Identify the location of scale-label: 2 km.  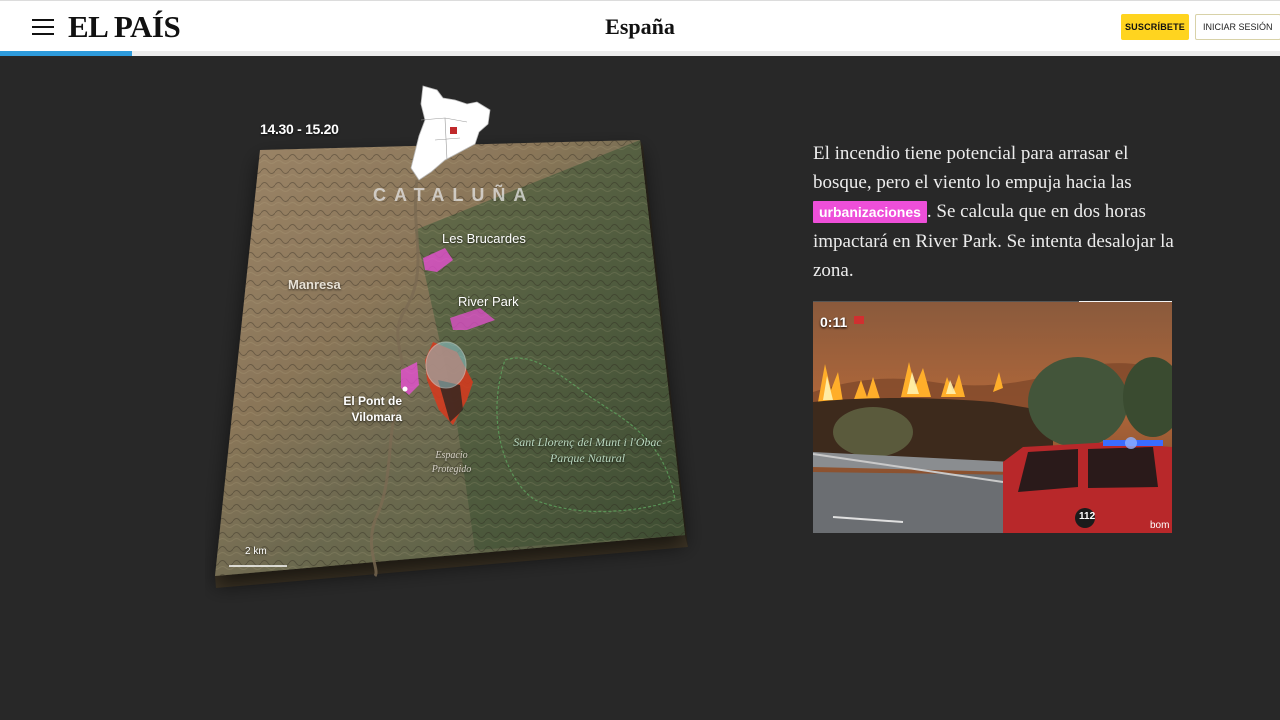
(256, 551).